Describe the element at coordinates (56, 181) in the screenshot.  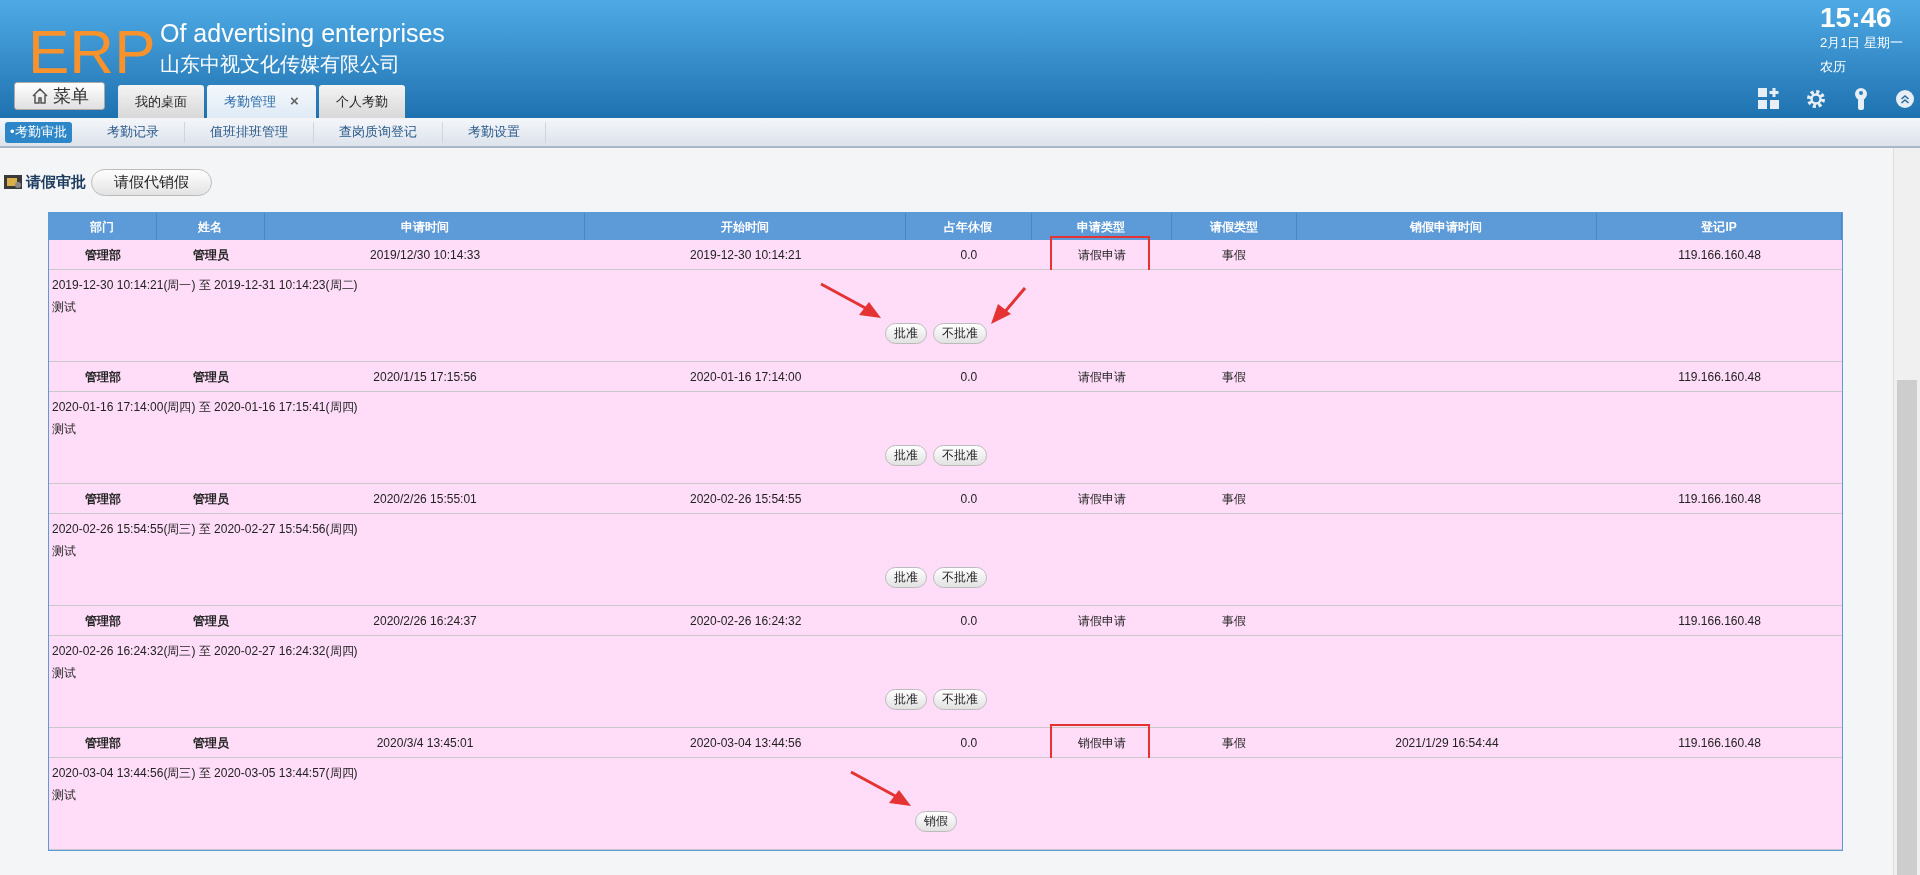
I see `page-title: 请假审批` at that location.